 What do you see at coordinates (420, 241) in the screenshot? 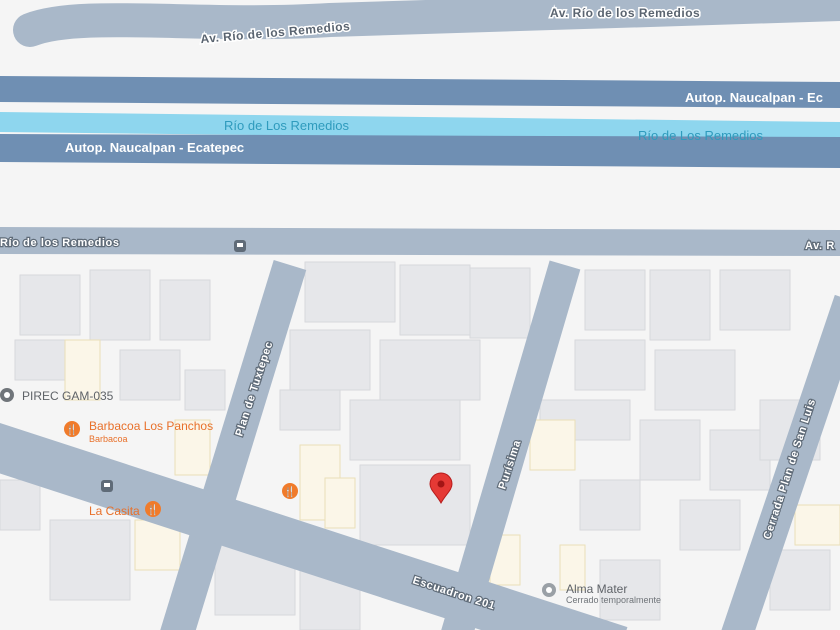
I see `road-av-rio-low` at bounding box center [420, 241].